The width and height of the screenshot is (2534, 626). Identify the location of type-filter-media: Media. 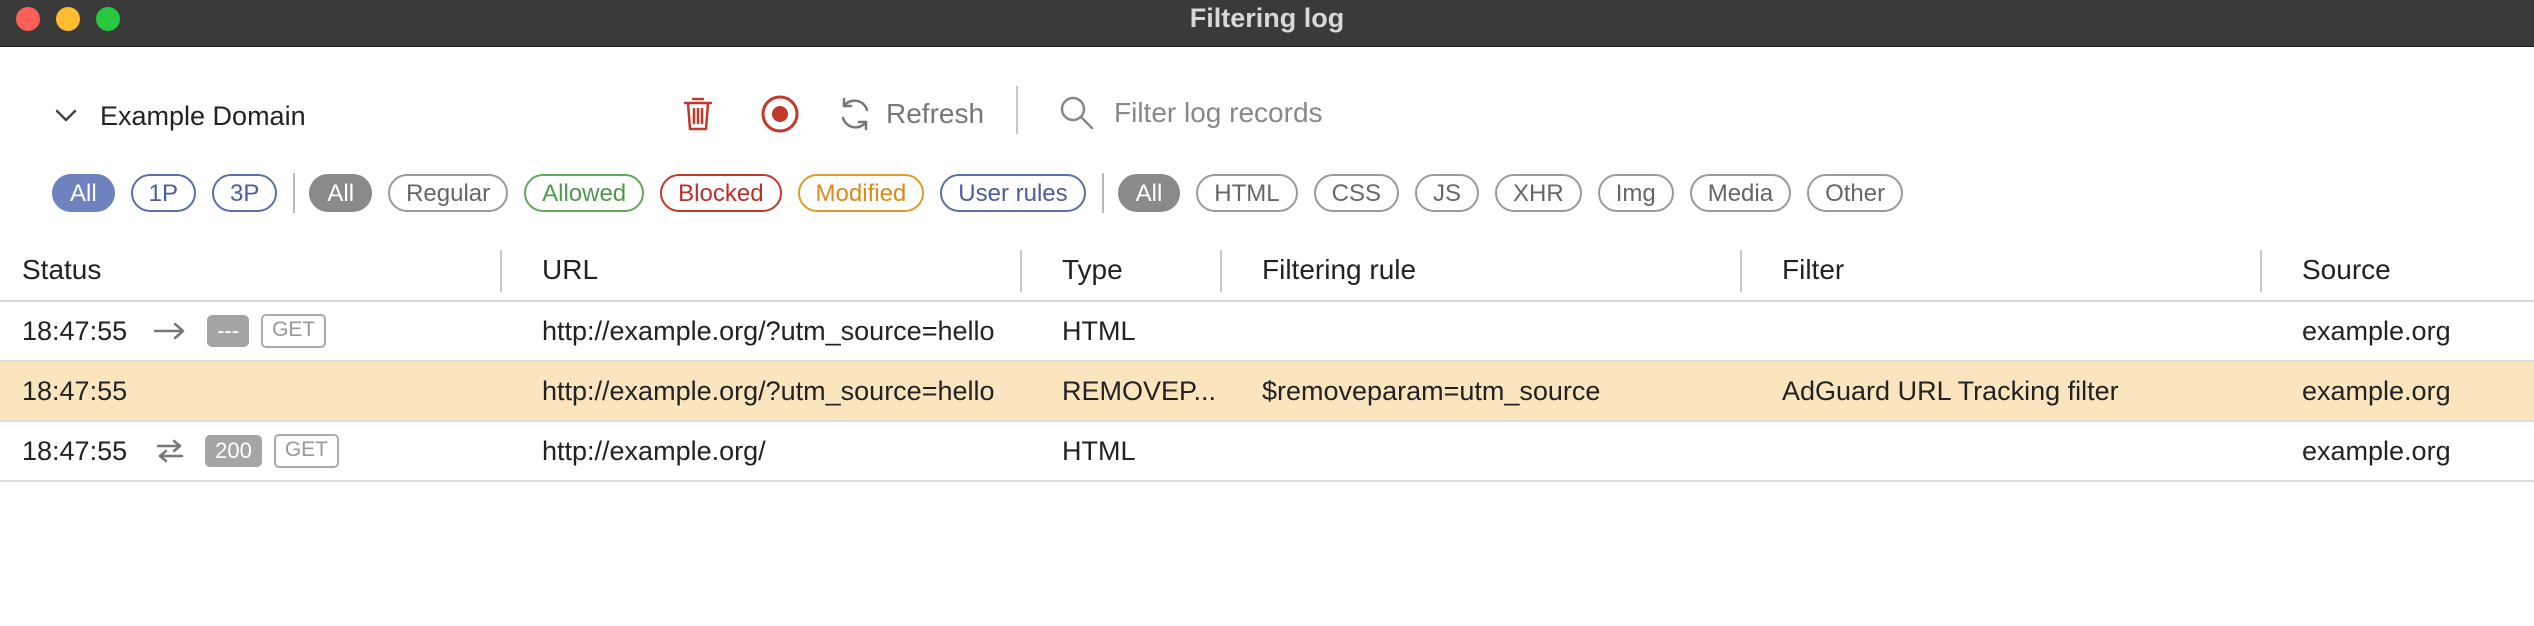
(1740, 193).